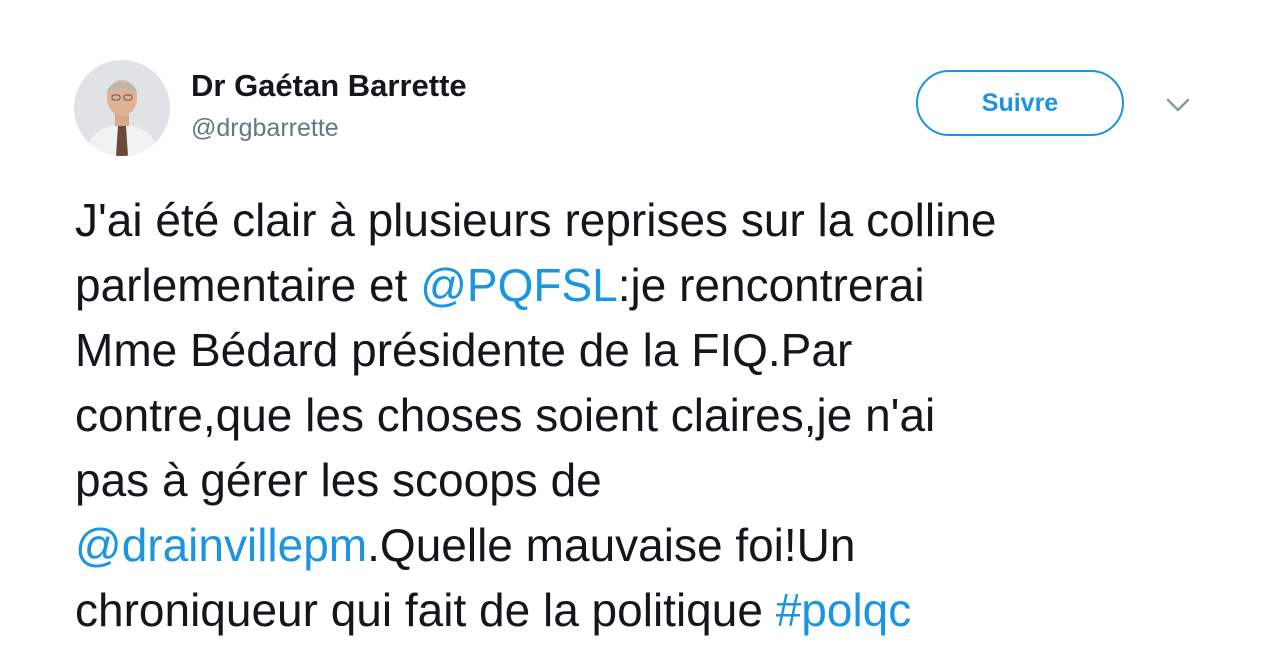 Image resolution: width=1270 pixels, height=646 pixels. What do you see at coordinates (329, 86) in the screenshot?
I see `author-display-name: Dr Gaétan Barrette` at bounding box center [329, 86].